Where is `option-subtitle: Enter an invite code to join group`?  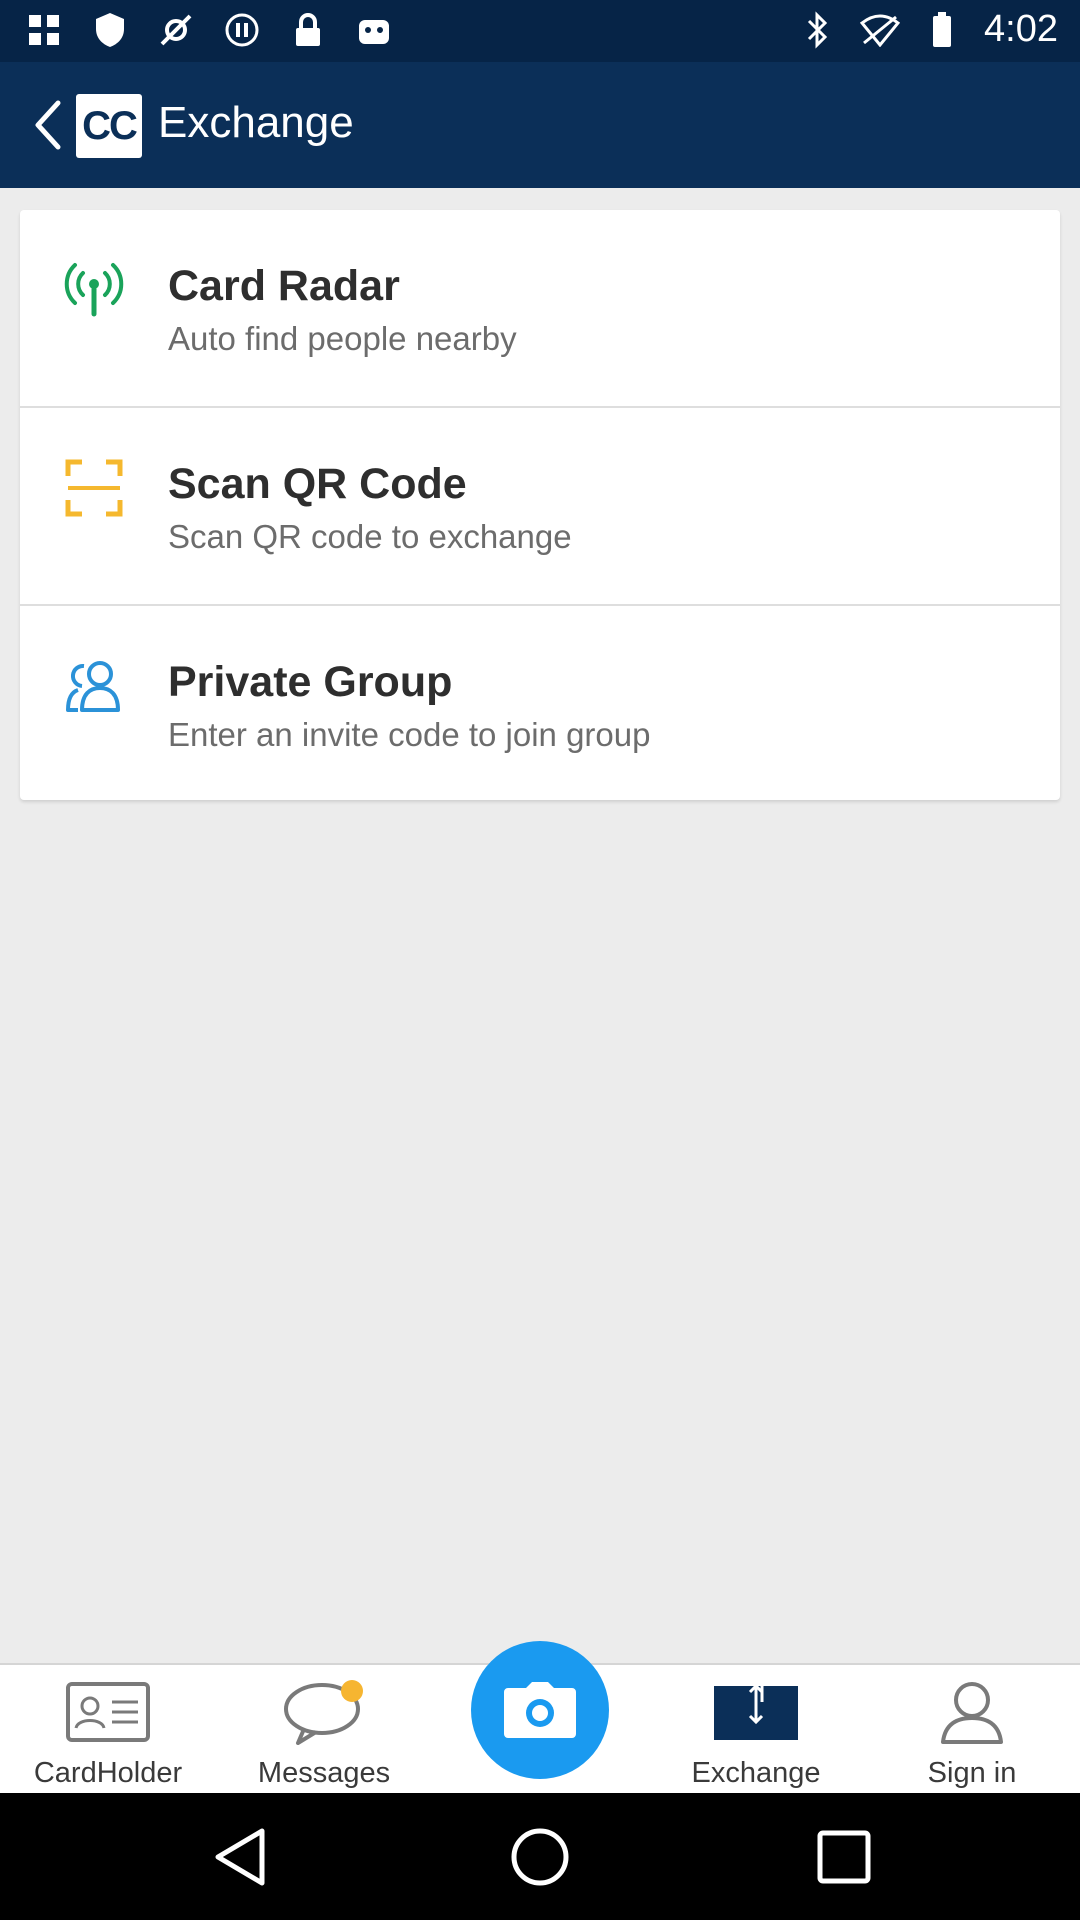
option-subtitle: Enter an invite code to join group is located at coordinates (409, 734).